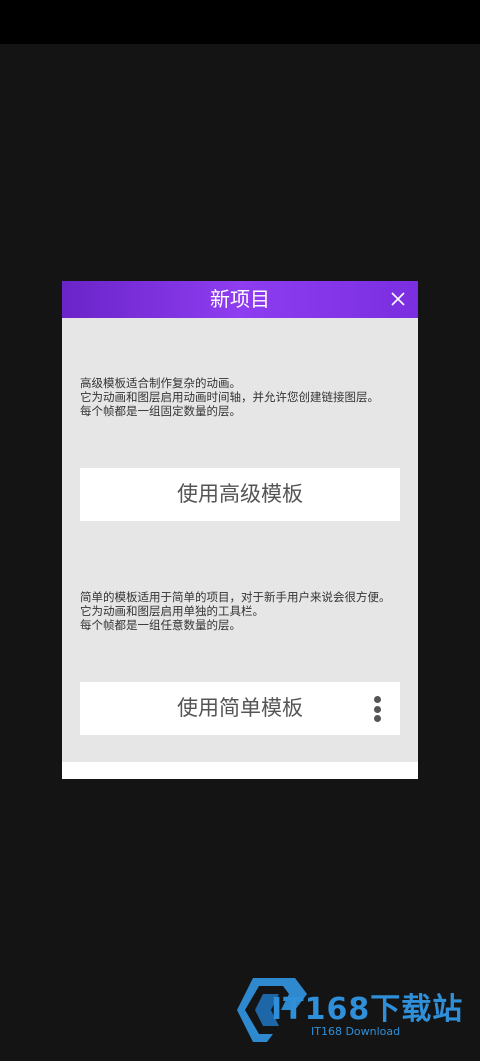 The width and height of the screenshot is (480, 1061). I want to click on simple-description-line: 它为动画和图层启用单独的工具栏。, so click(172, 611).